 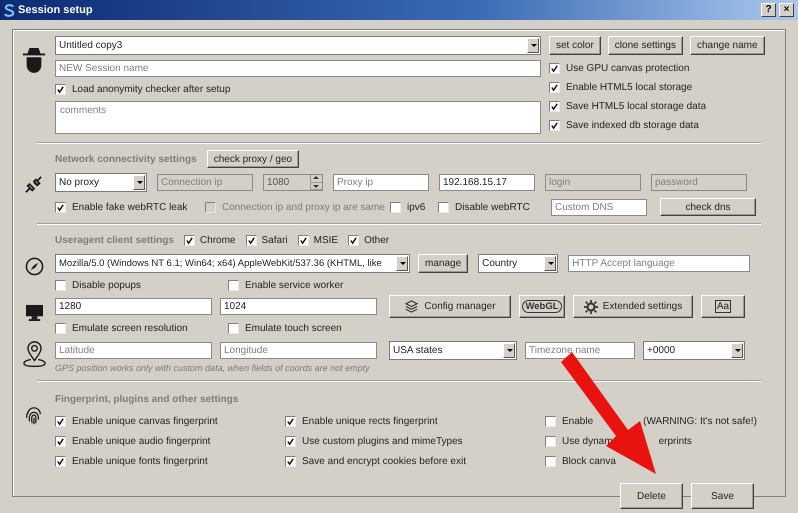 I want to click on screen-width-field: 1280, so click(x=133, y=306).